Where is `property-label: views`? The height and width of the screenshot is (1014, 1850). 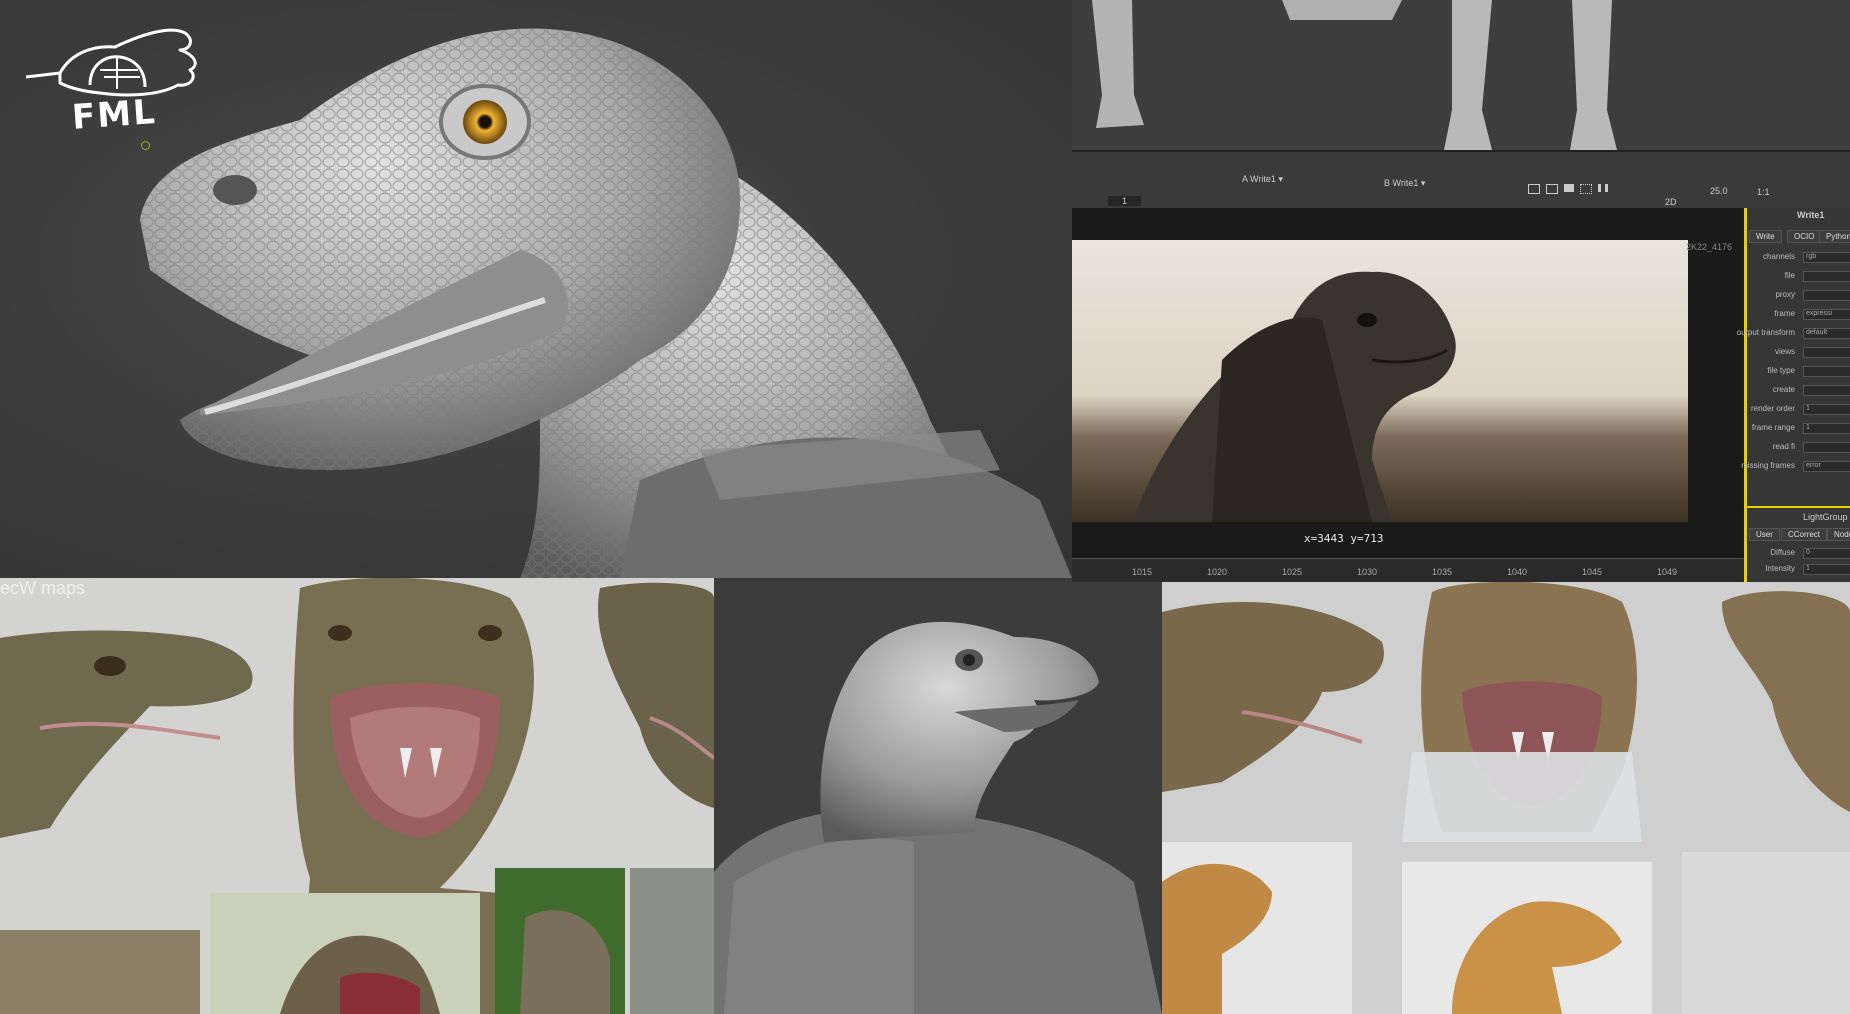 property-label: views is located at coordinates (1784, 351).